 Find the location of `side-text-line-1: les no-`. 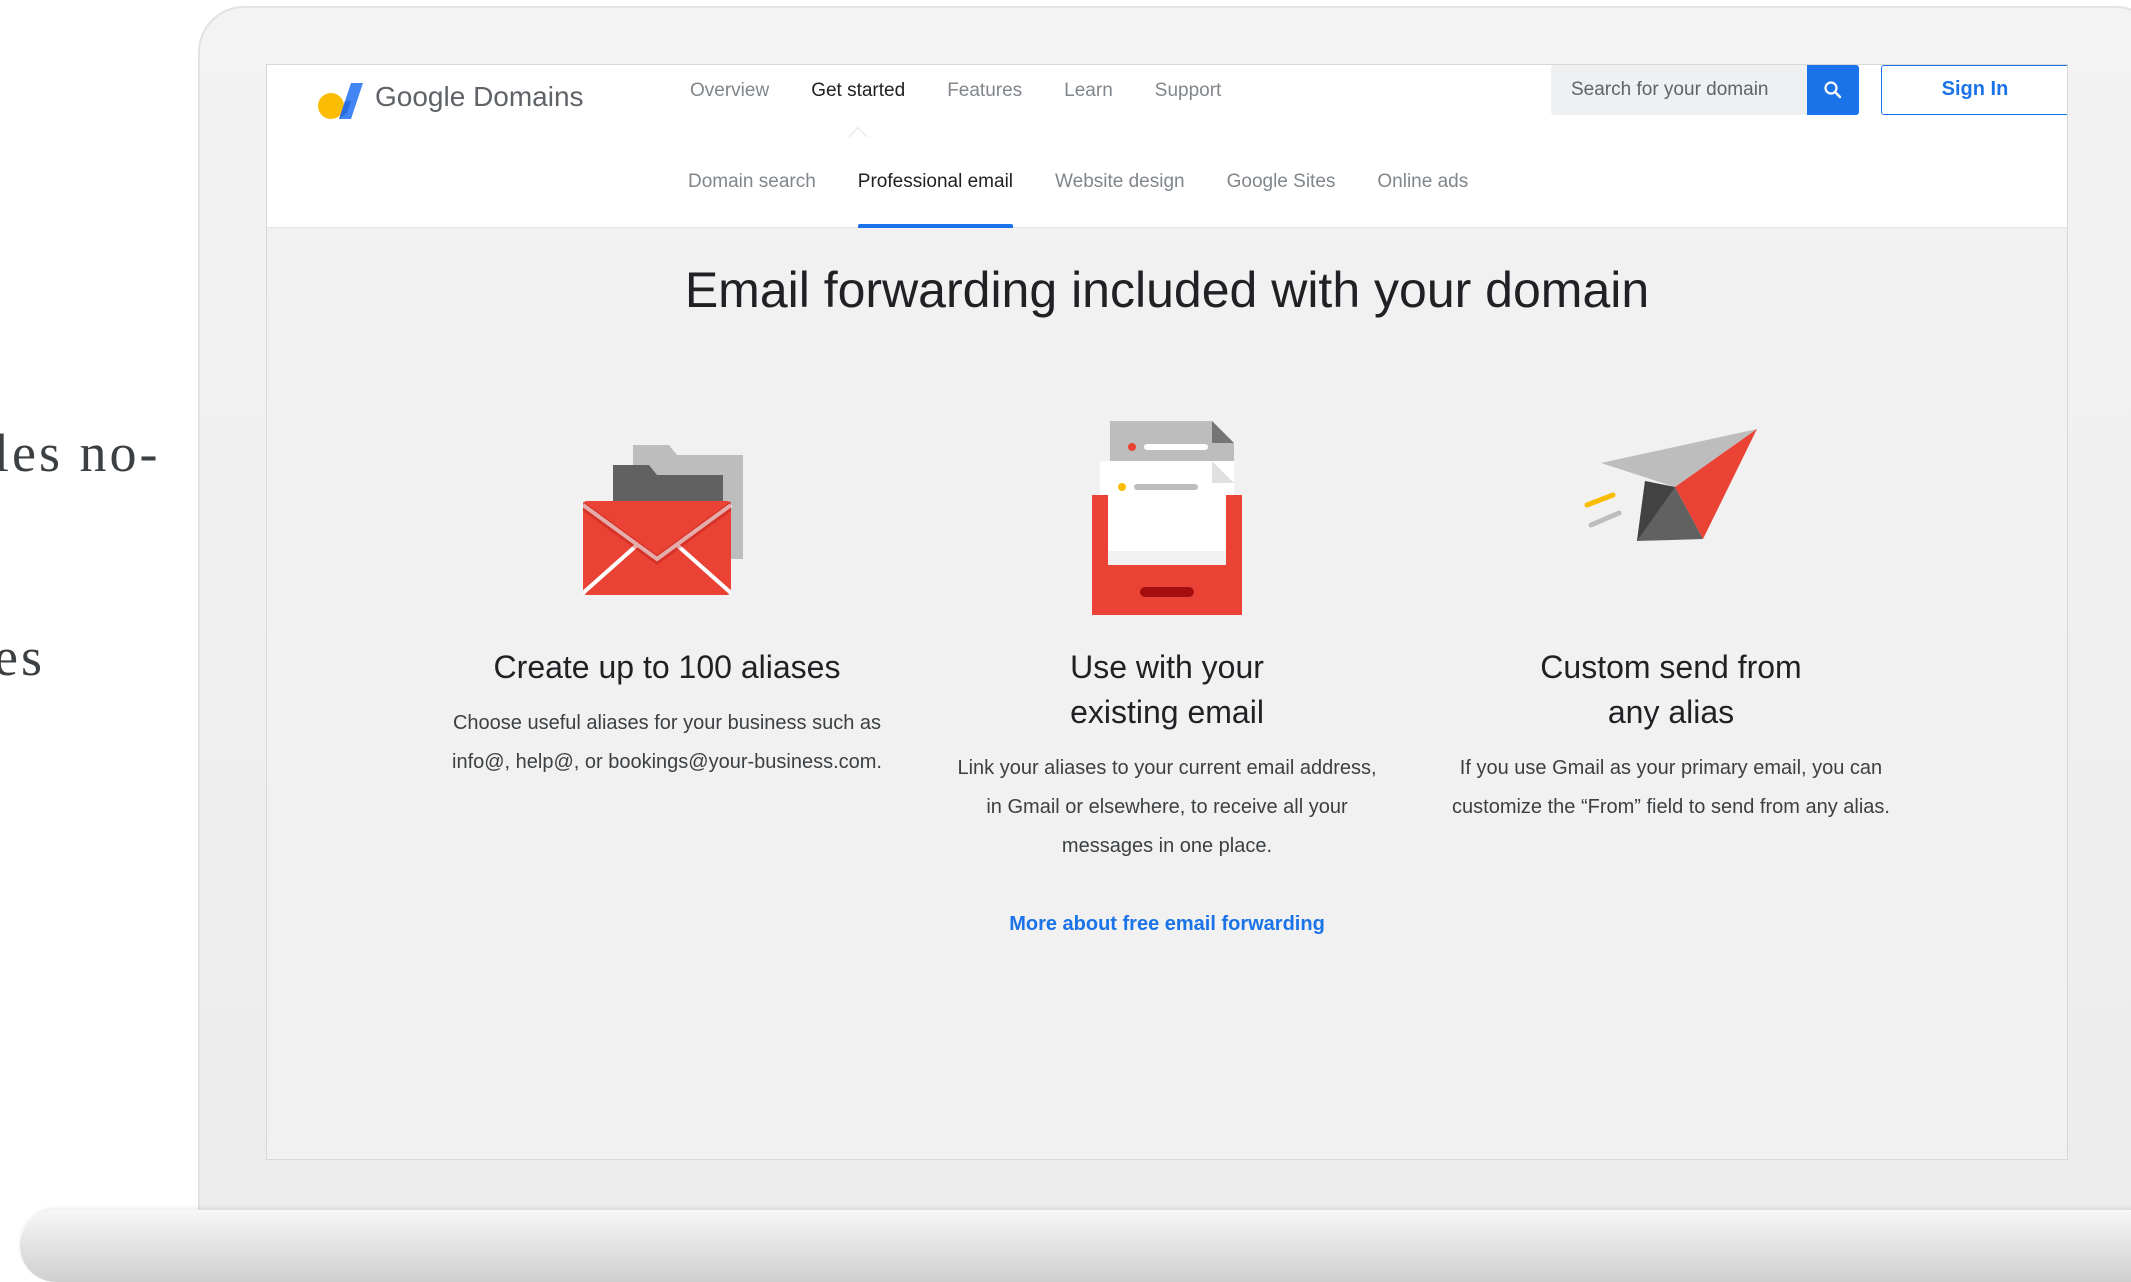

side-text-line-1: les no- is located at coordinates (80, 453).